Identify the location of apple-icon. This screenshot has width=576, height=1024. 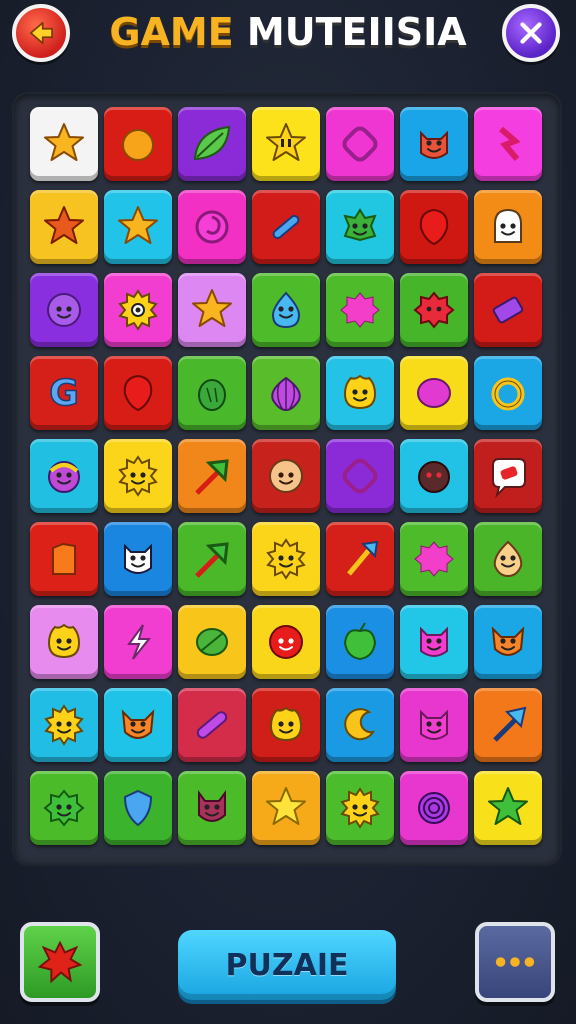
(360, 641).